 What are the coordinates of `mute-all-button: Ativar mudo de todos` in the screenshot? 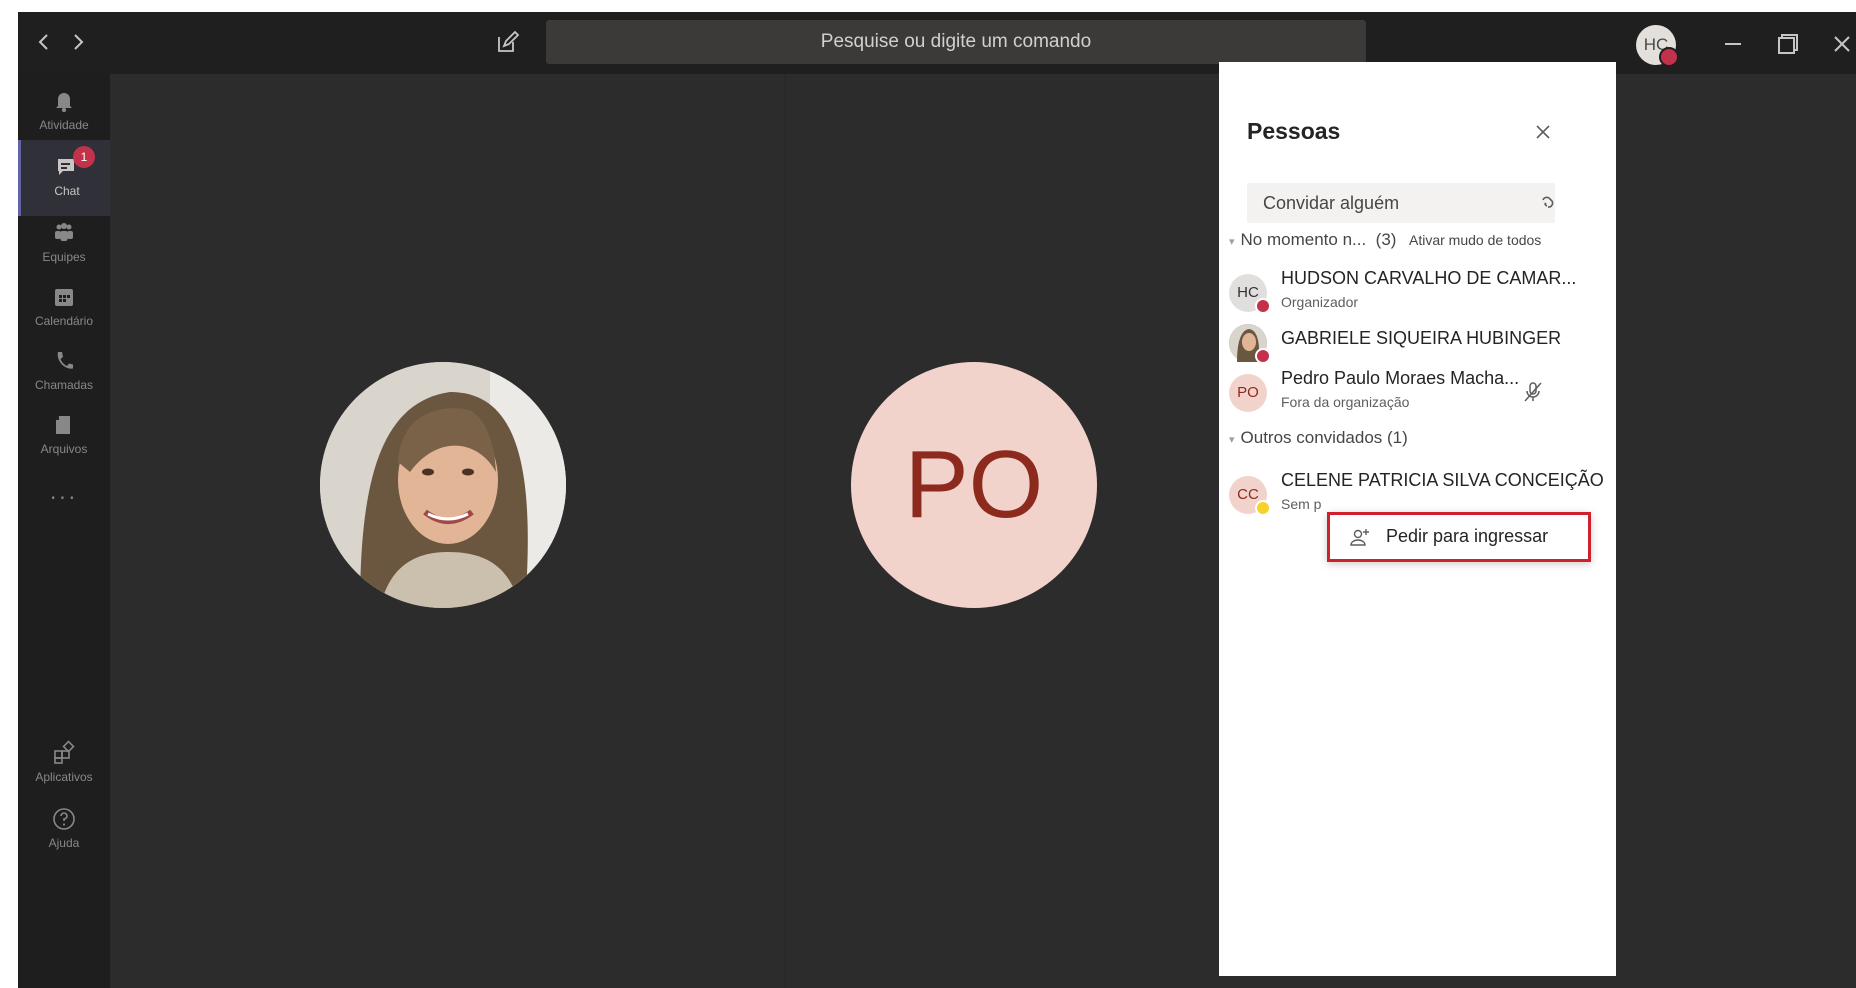 It's located at (1475, 240).